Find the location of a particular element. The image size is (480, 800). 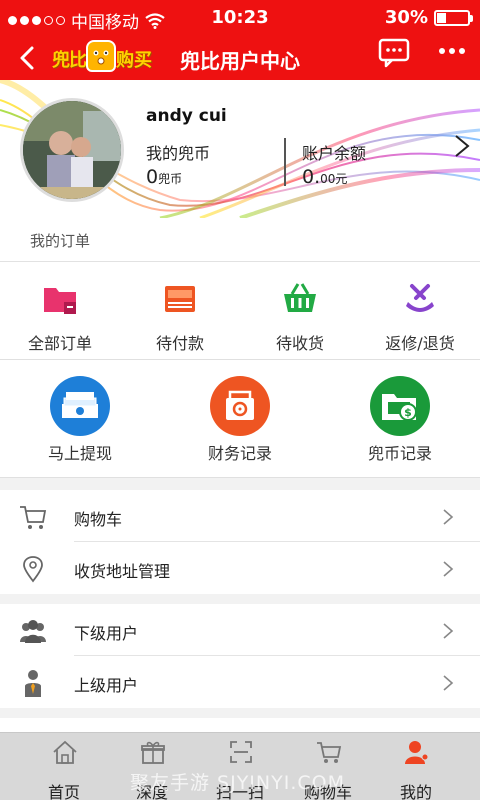

app-logo: 兜比 购买 is located at coordinates (102, 57).